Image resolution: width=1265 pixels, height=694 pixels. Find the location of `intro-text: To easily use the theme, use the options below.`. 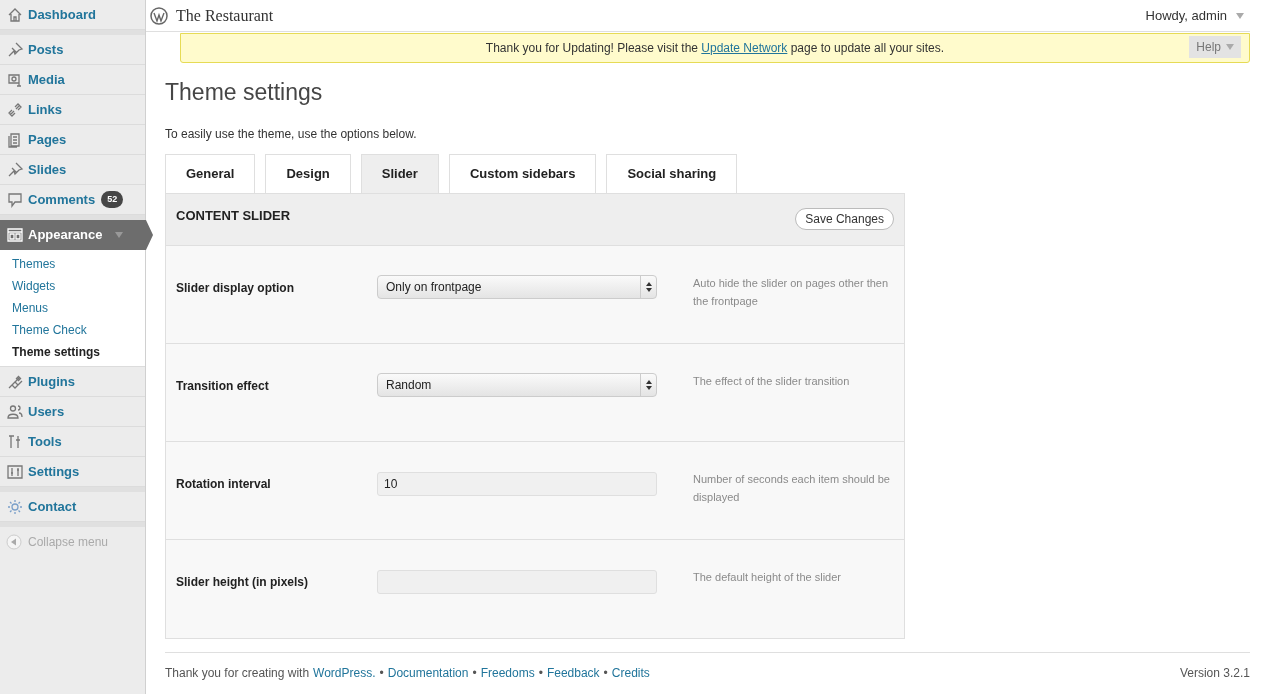

intro-text: To easily use the theme, use the options below. is located at coordinates (291, 134).